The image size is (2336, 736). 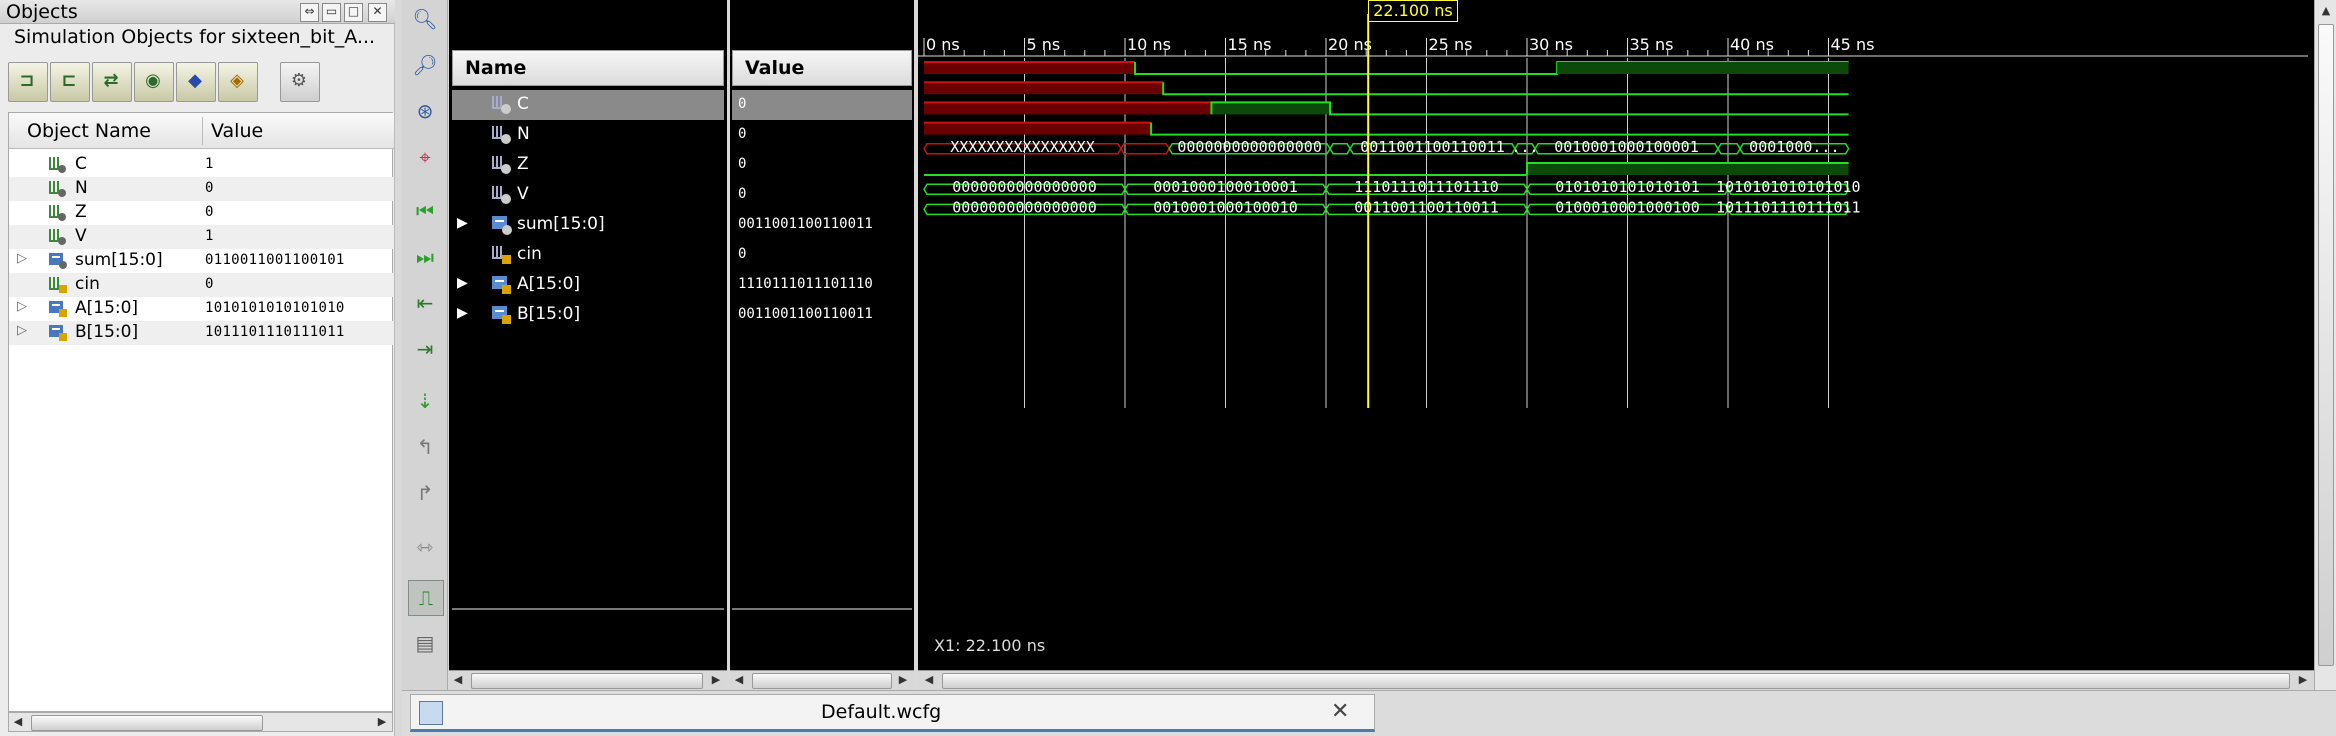 I want to click on cursor-time-label: 22.100 ns, so click(x=1413, y=11).